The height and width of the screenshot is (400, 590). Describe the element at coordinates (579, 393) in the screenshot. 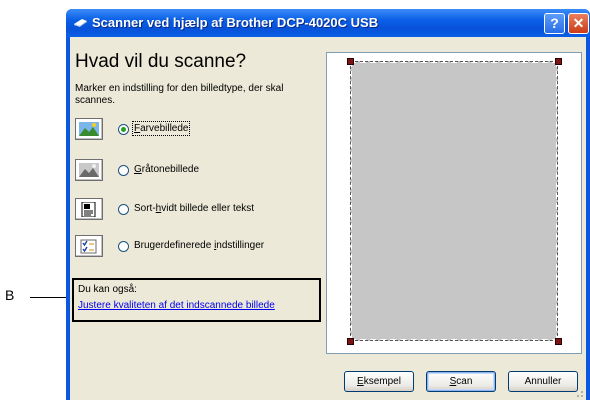

I see `resize-grip-icon` at that location.